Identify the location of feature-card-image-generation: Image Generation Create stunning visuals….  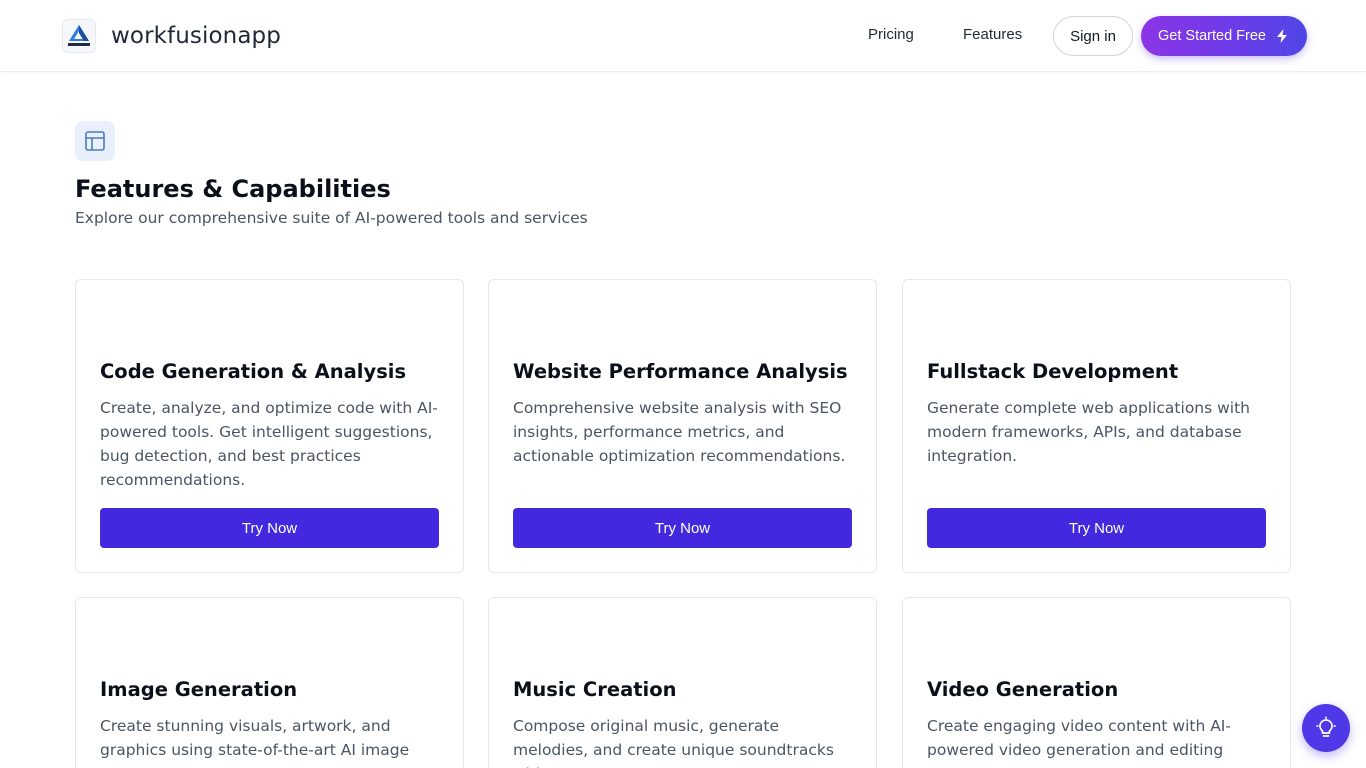
(269, 682).